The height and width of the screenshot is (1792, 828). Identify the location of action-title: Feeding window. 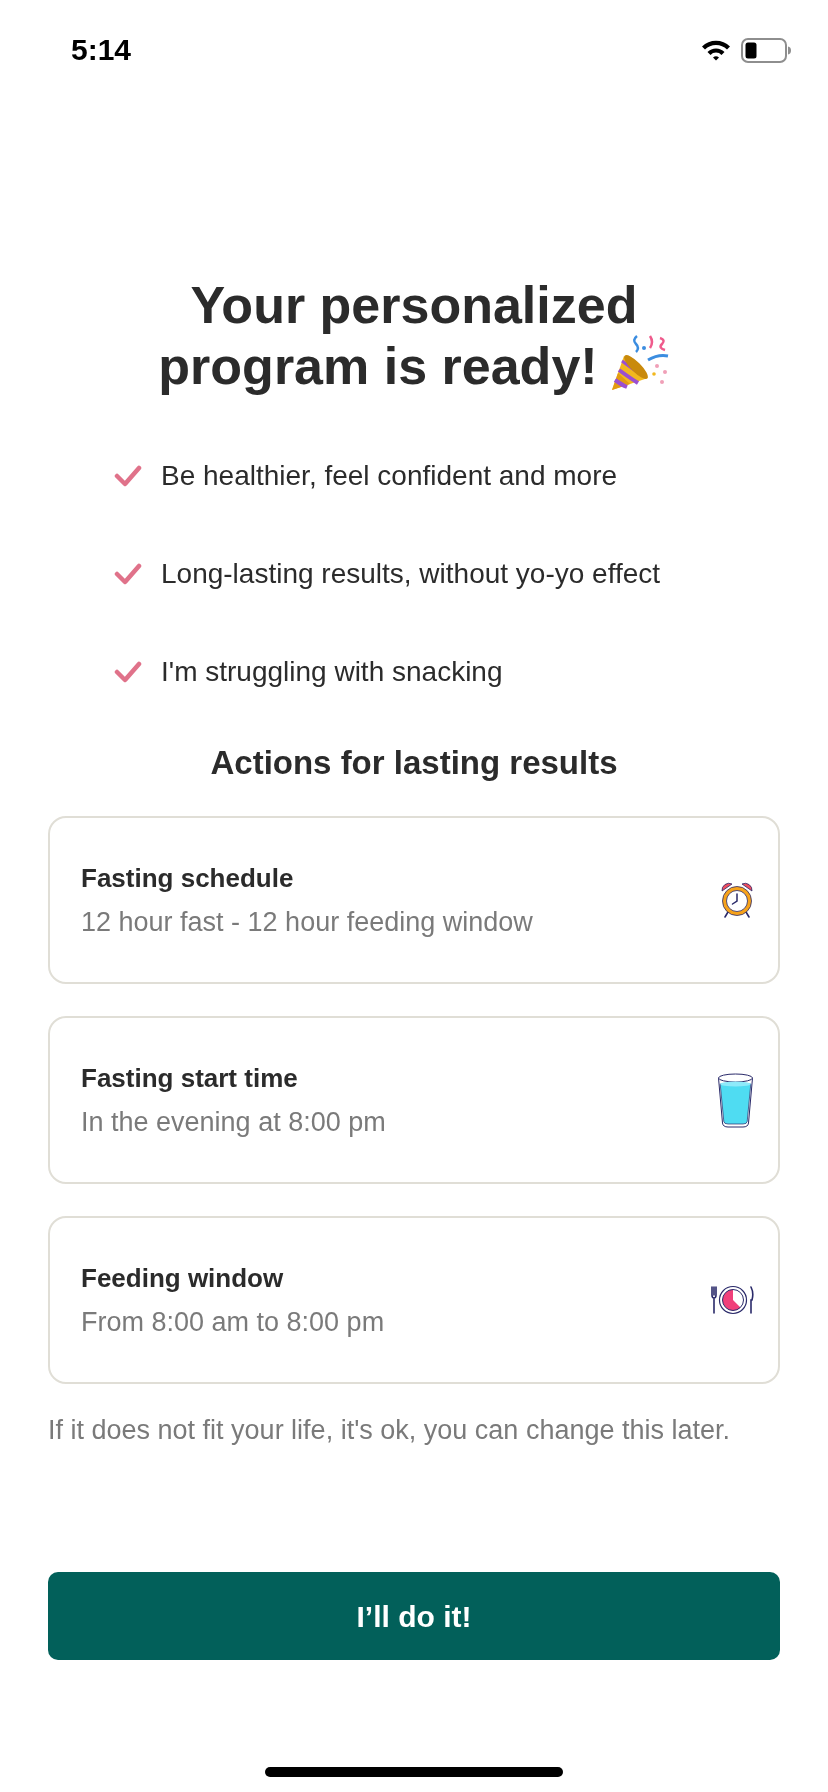
(183, 1278).